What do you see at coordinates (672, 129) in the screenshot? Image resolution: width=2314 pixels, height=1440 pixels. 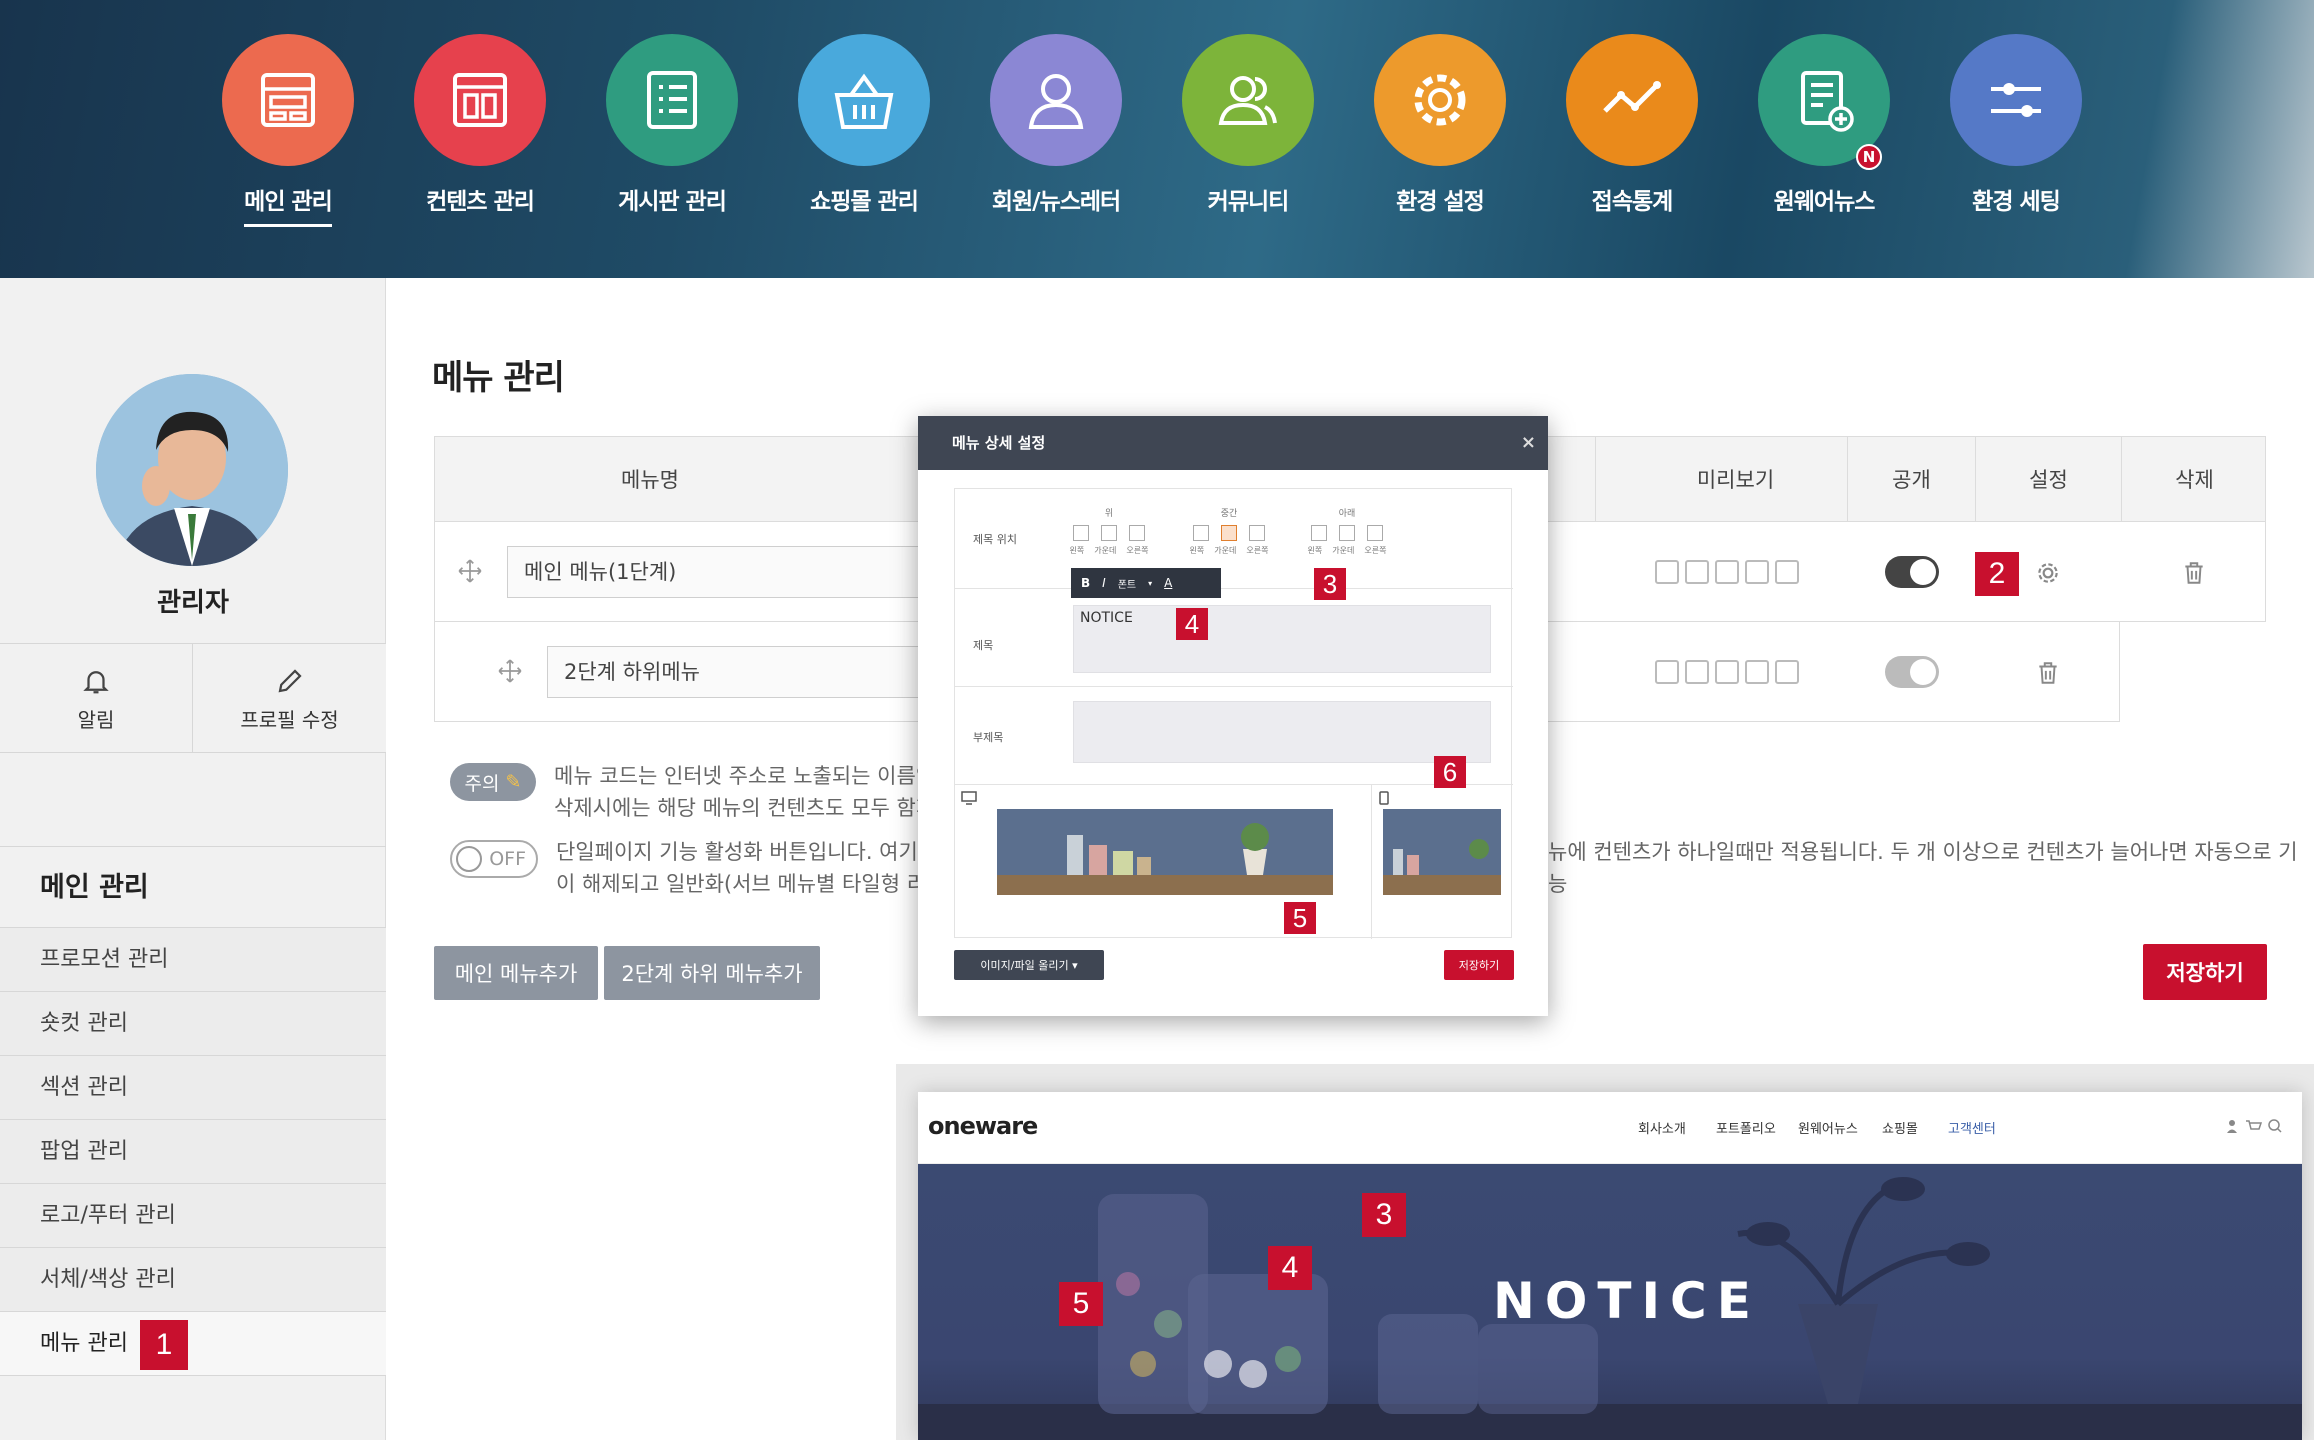 I see `nav-item-2: 게시판 관리` at bounding box center [672, 129].